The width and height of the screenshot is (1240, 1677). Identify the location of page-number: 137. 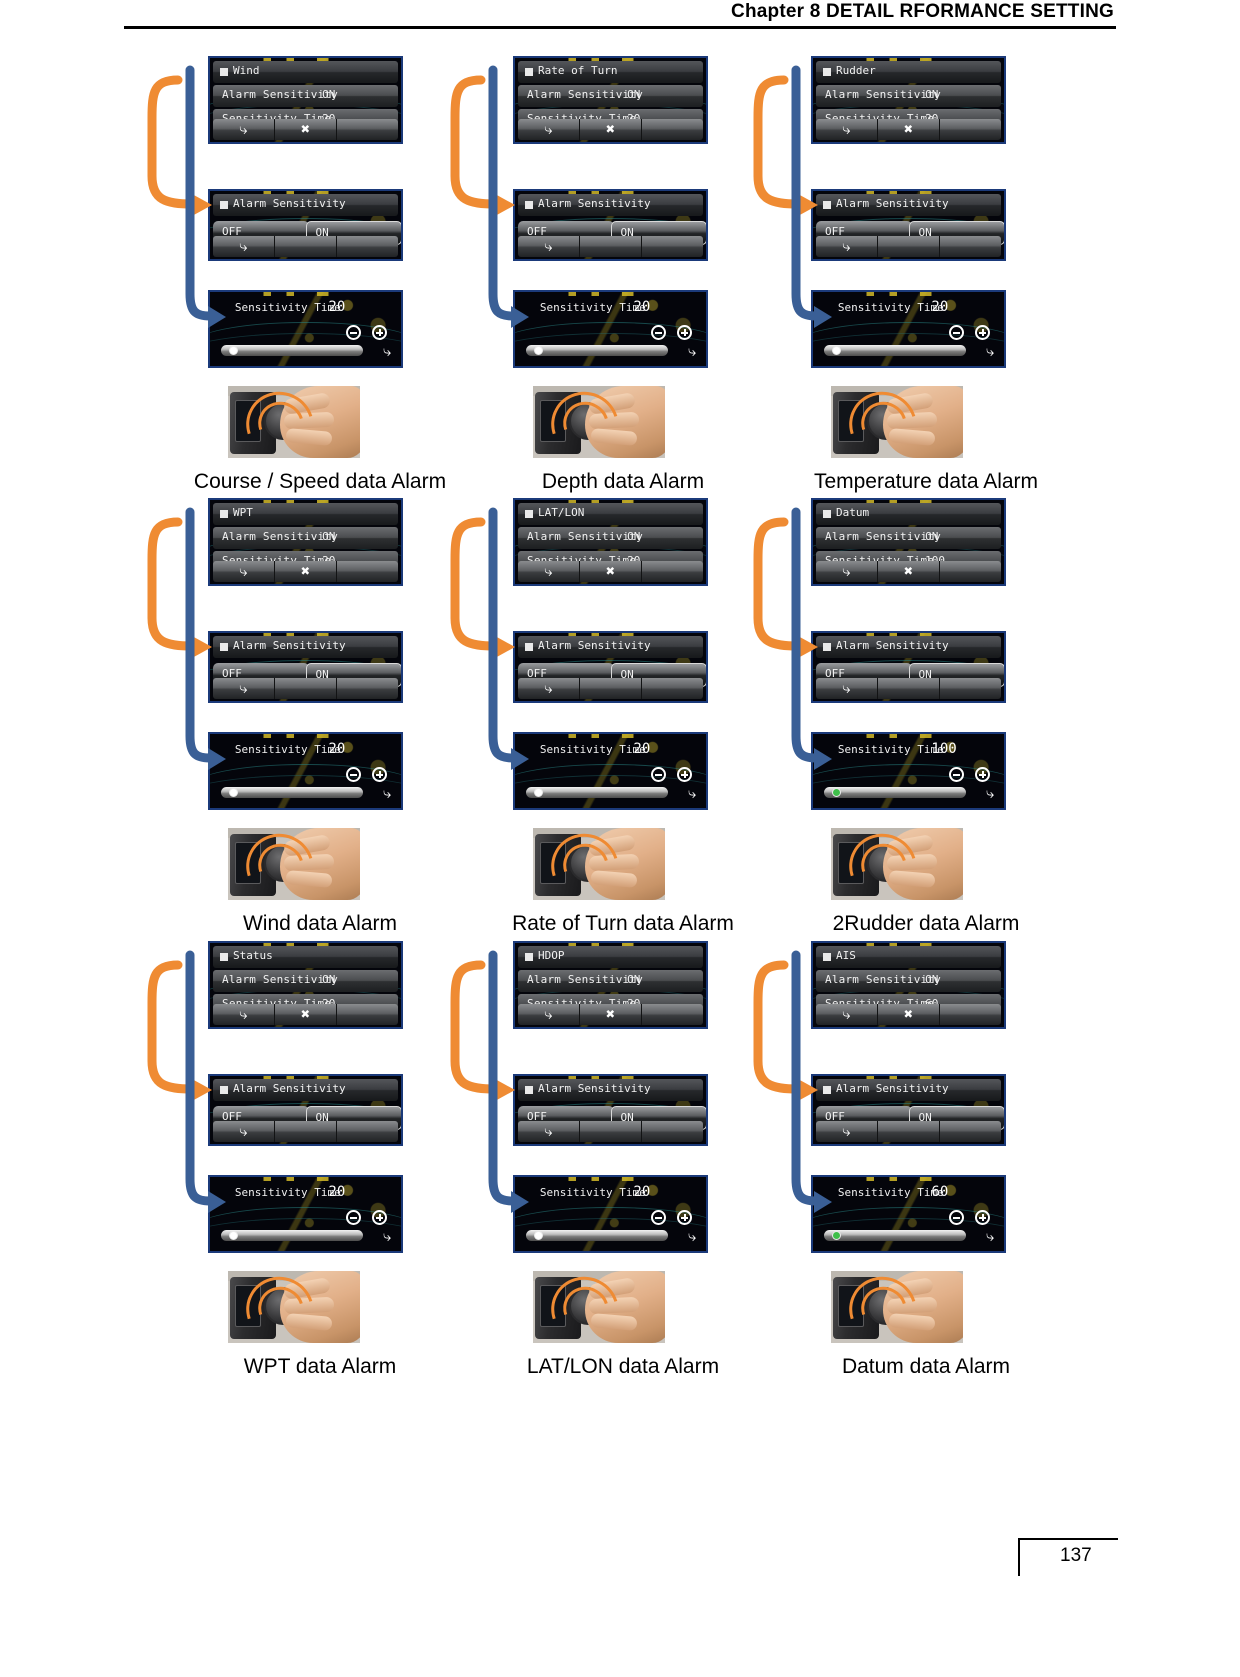
(1076, 1555).